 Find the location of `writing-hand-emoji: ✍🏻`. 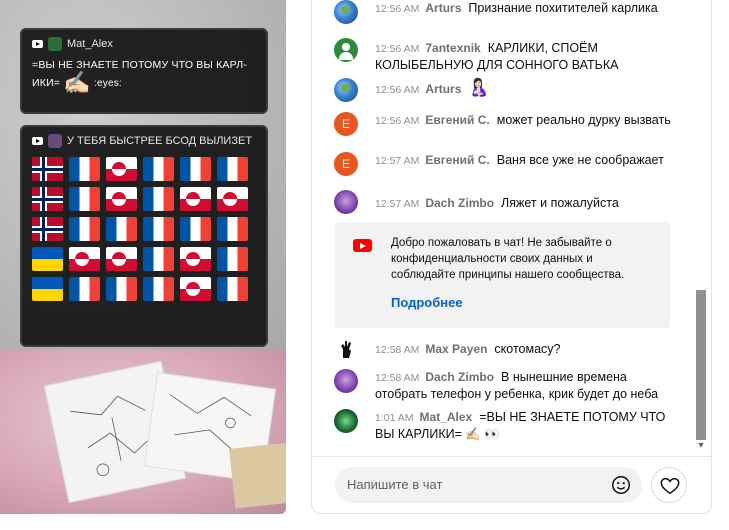

writing-hand-emoji: ✍🏻 is located at coordinates (77, 82).